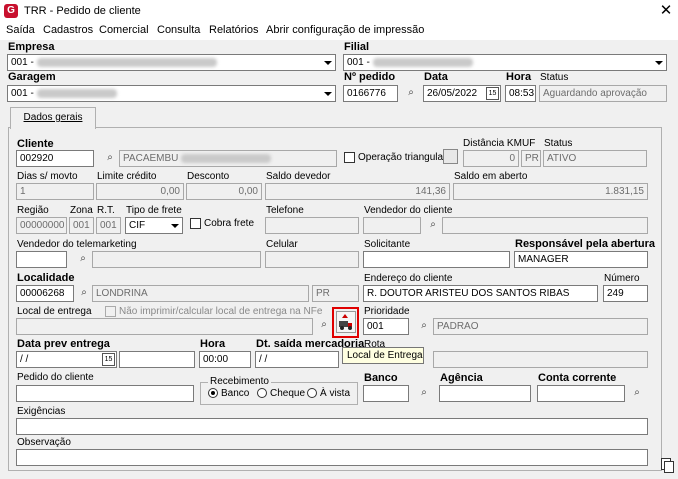 The height and width of the screenshot is (479, 678). I want to click on nao-imprimir-checkbox, so click(110, 311).